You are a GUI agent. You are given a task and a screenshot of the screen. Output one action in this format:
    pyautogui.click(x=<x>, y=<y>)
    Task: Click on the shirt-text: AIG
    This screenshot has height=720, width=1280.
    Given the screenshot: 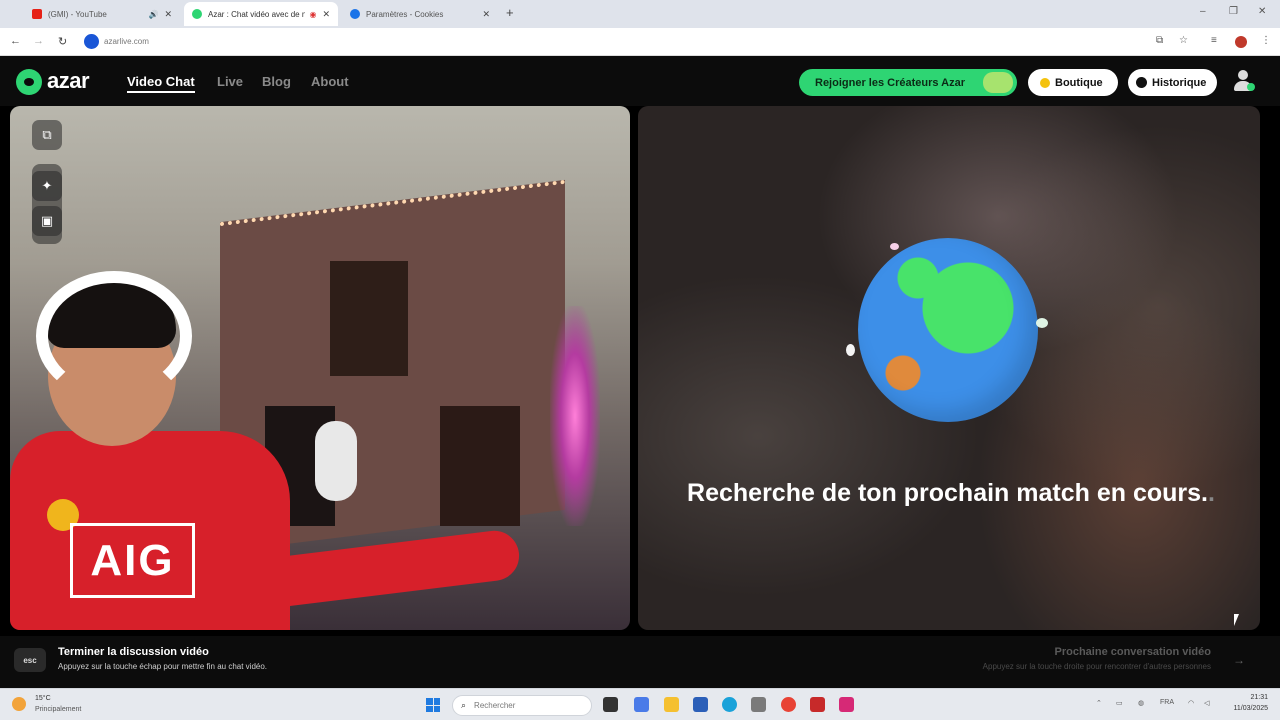 What is the action you would take?
    pyautogui.click(x=132, y=560)
    